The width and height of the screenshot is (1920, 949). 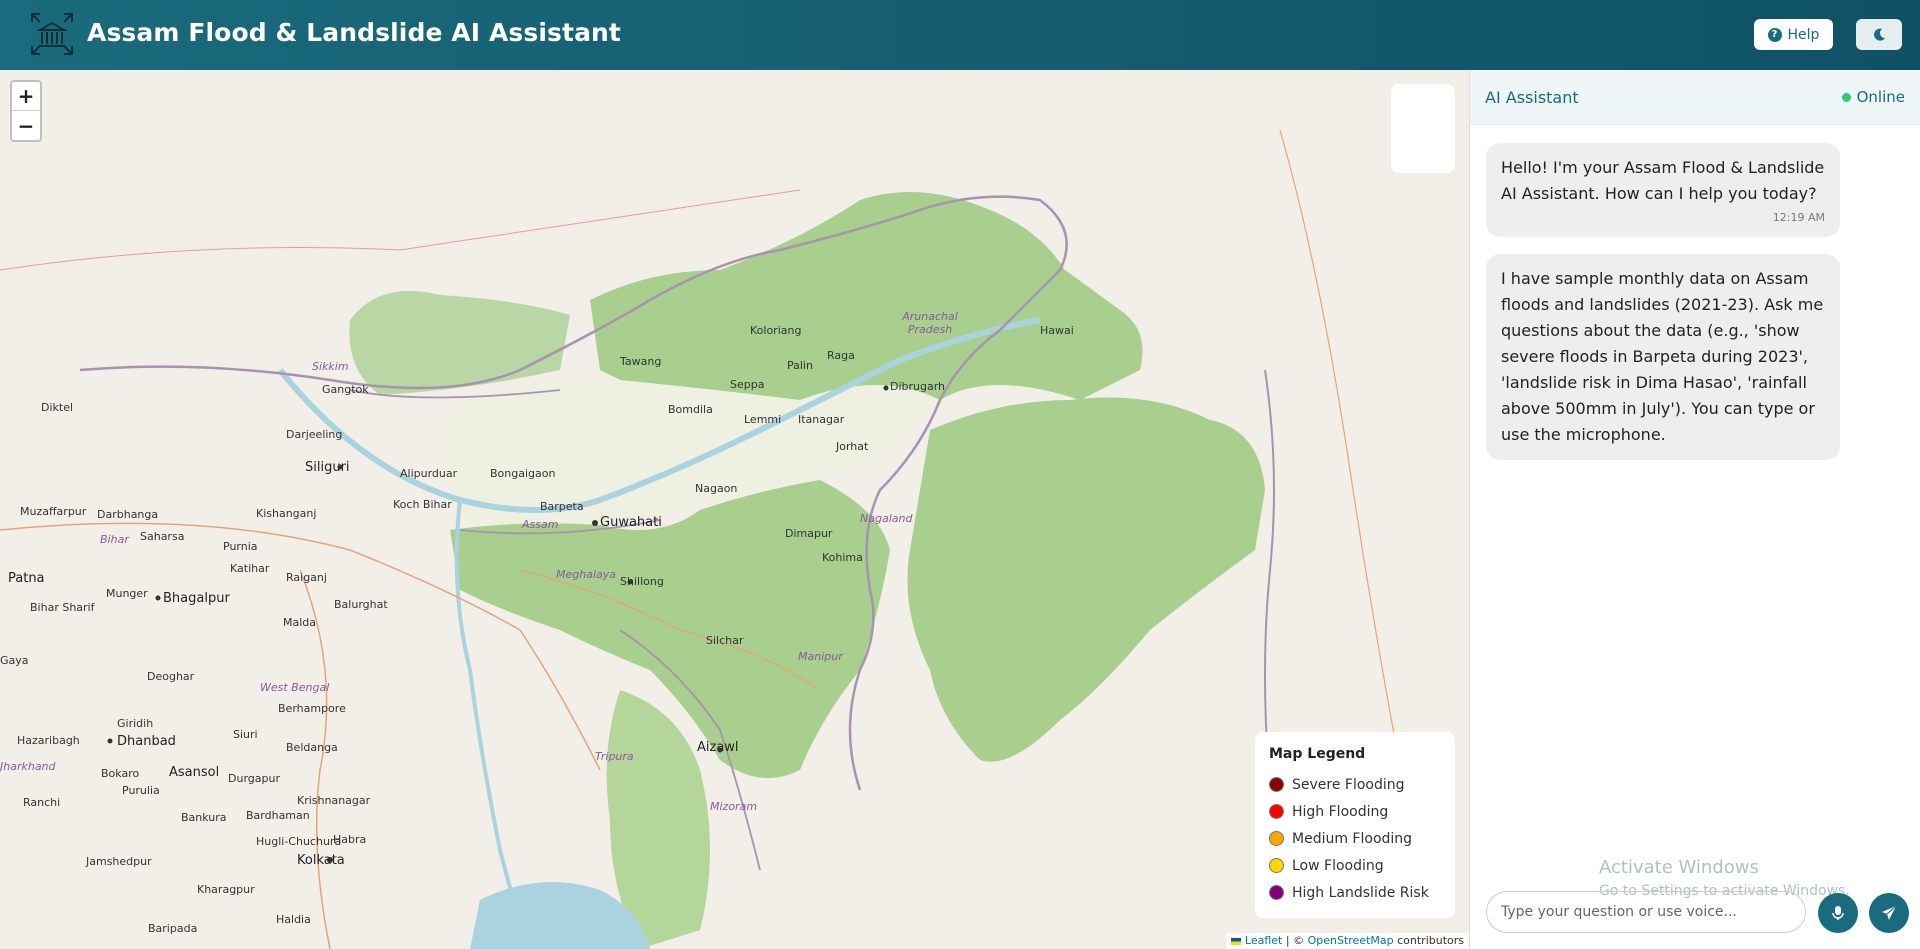 I want to click on legend-label: Medium Flooding, so click(x=1352, y=838).